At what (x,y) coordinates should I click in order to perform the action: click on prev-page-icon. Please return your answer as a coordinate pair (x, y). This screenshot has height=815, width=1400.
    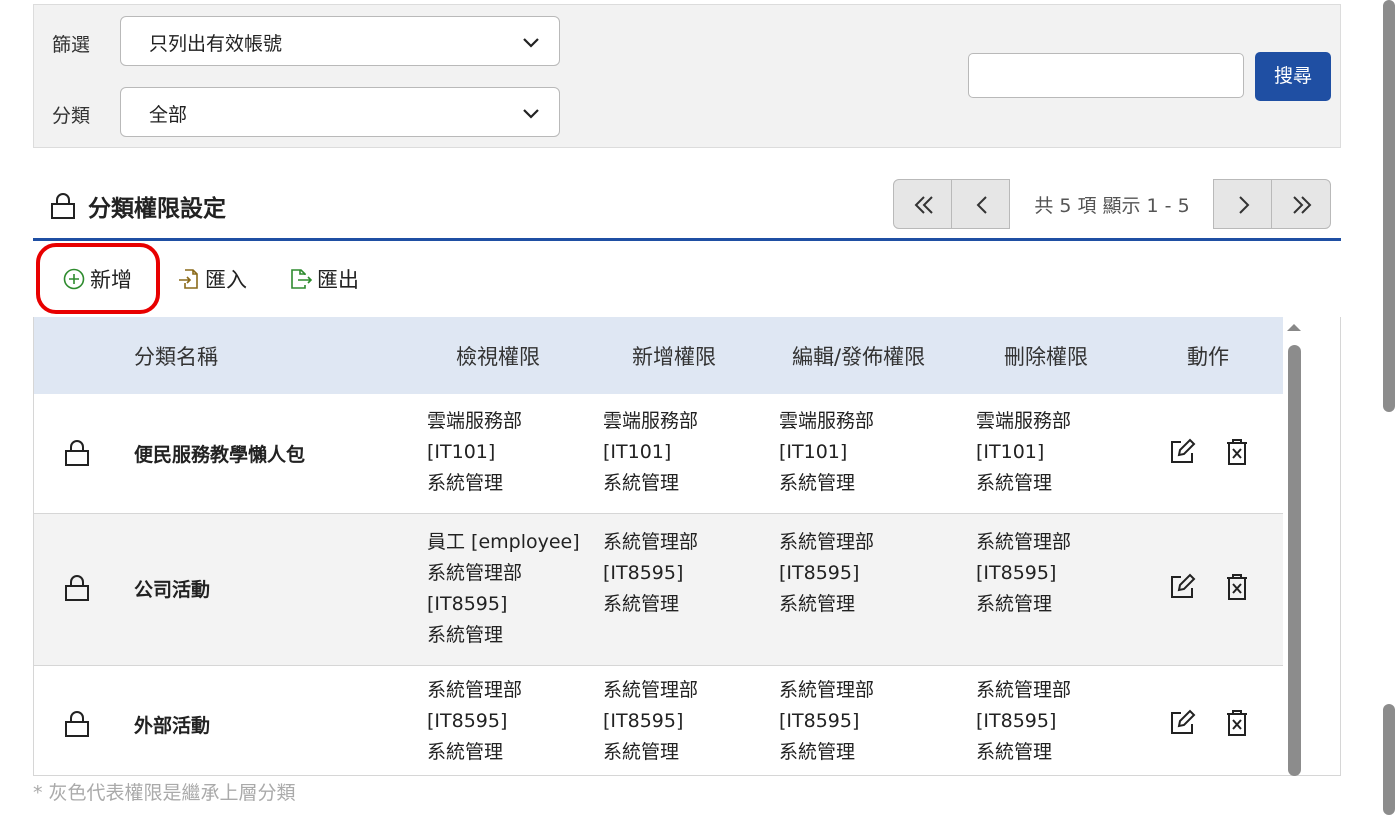
    Looking at the image, I should click on (981, 205).